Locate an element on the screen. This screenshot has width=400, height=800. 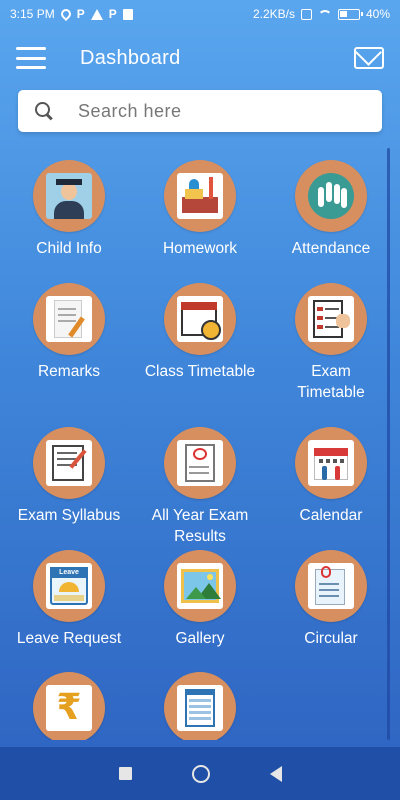
calendar-people-icon is located at coordinates (331, 463).